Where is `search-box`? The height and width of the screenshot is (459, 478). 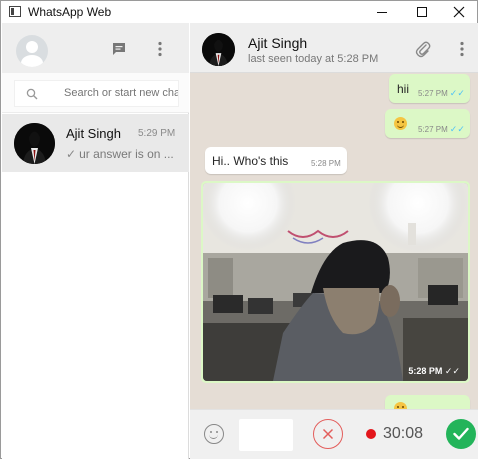
search-box is located at coordinates (96, 93).